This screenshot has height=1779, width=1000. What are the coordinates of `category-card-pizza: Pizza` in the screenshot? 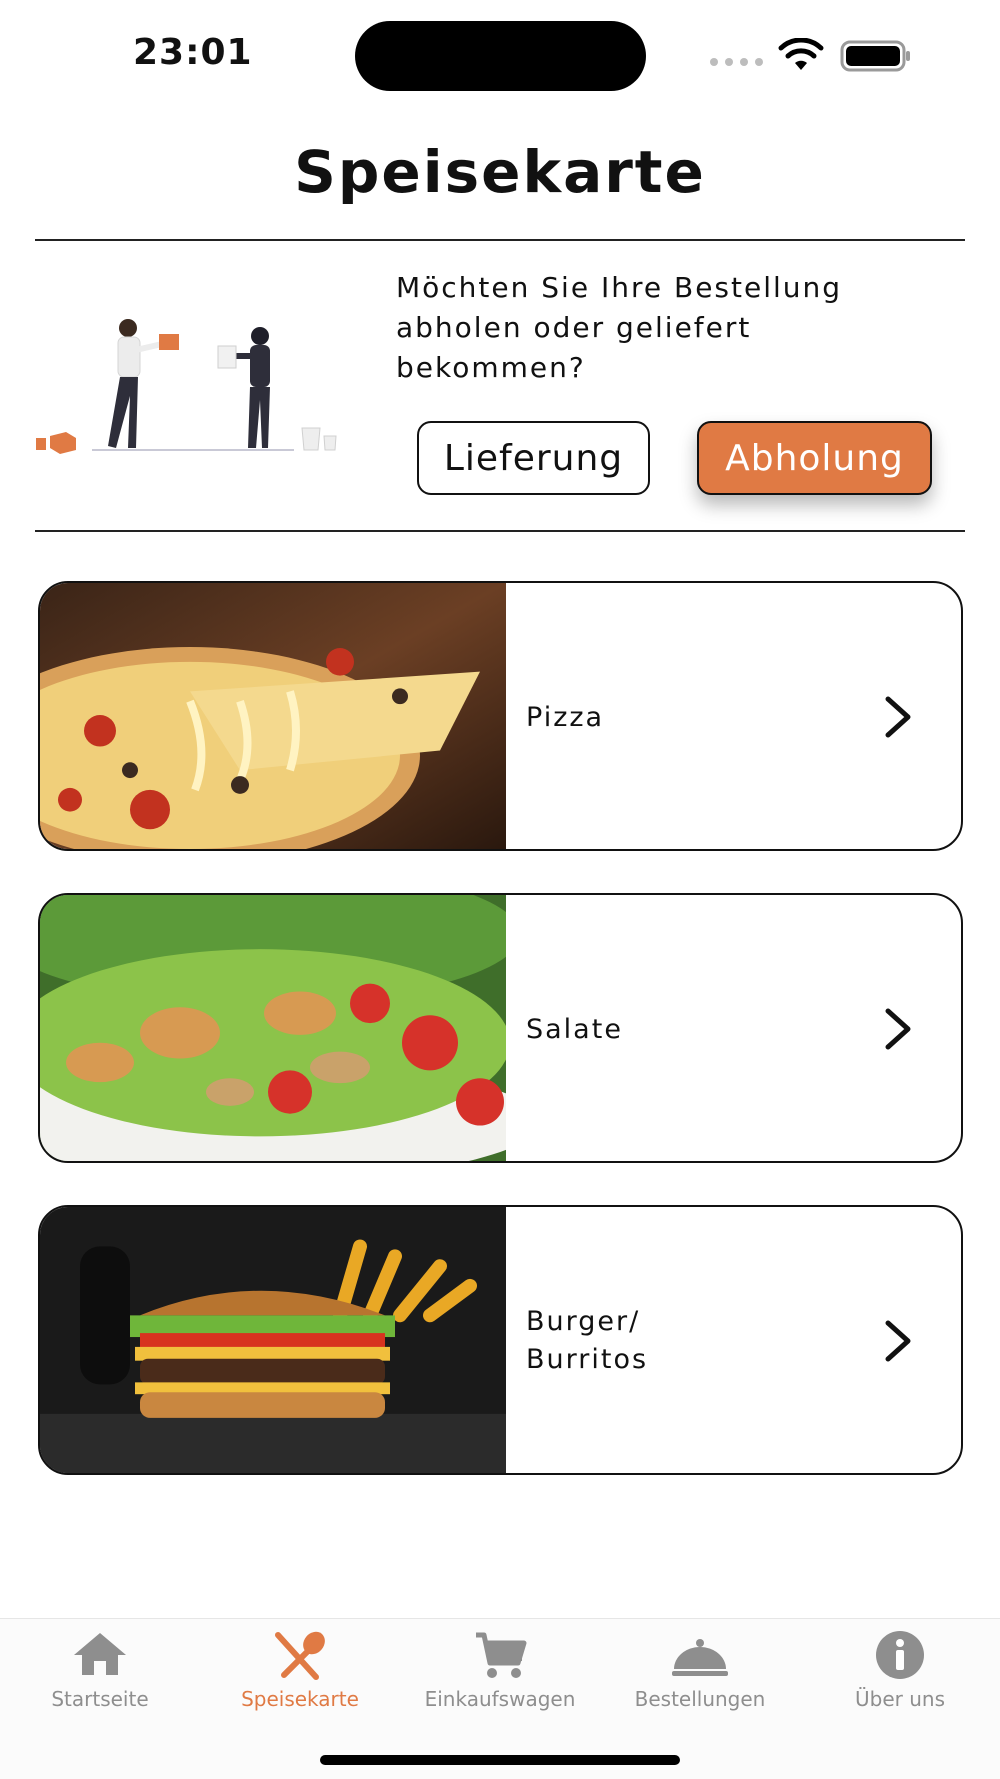 It's located at (500, 716).